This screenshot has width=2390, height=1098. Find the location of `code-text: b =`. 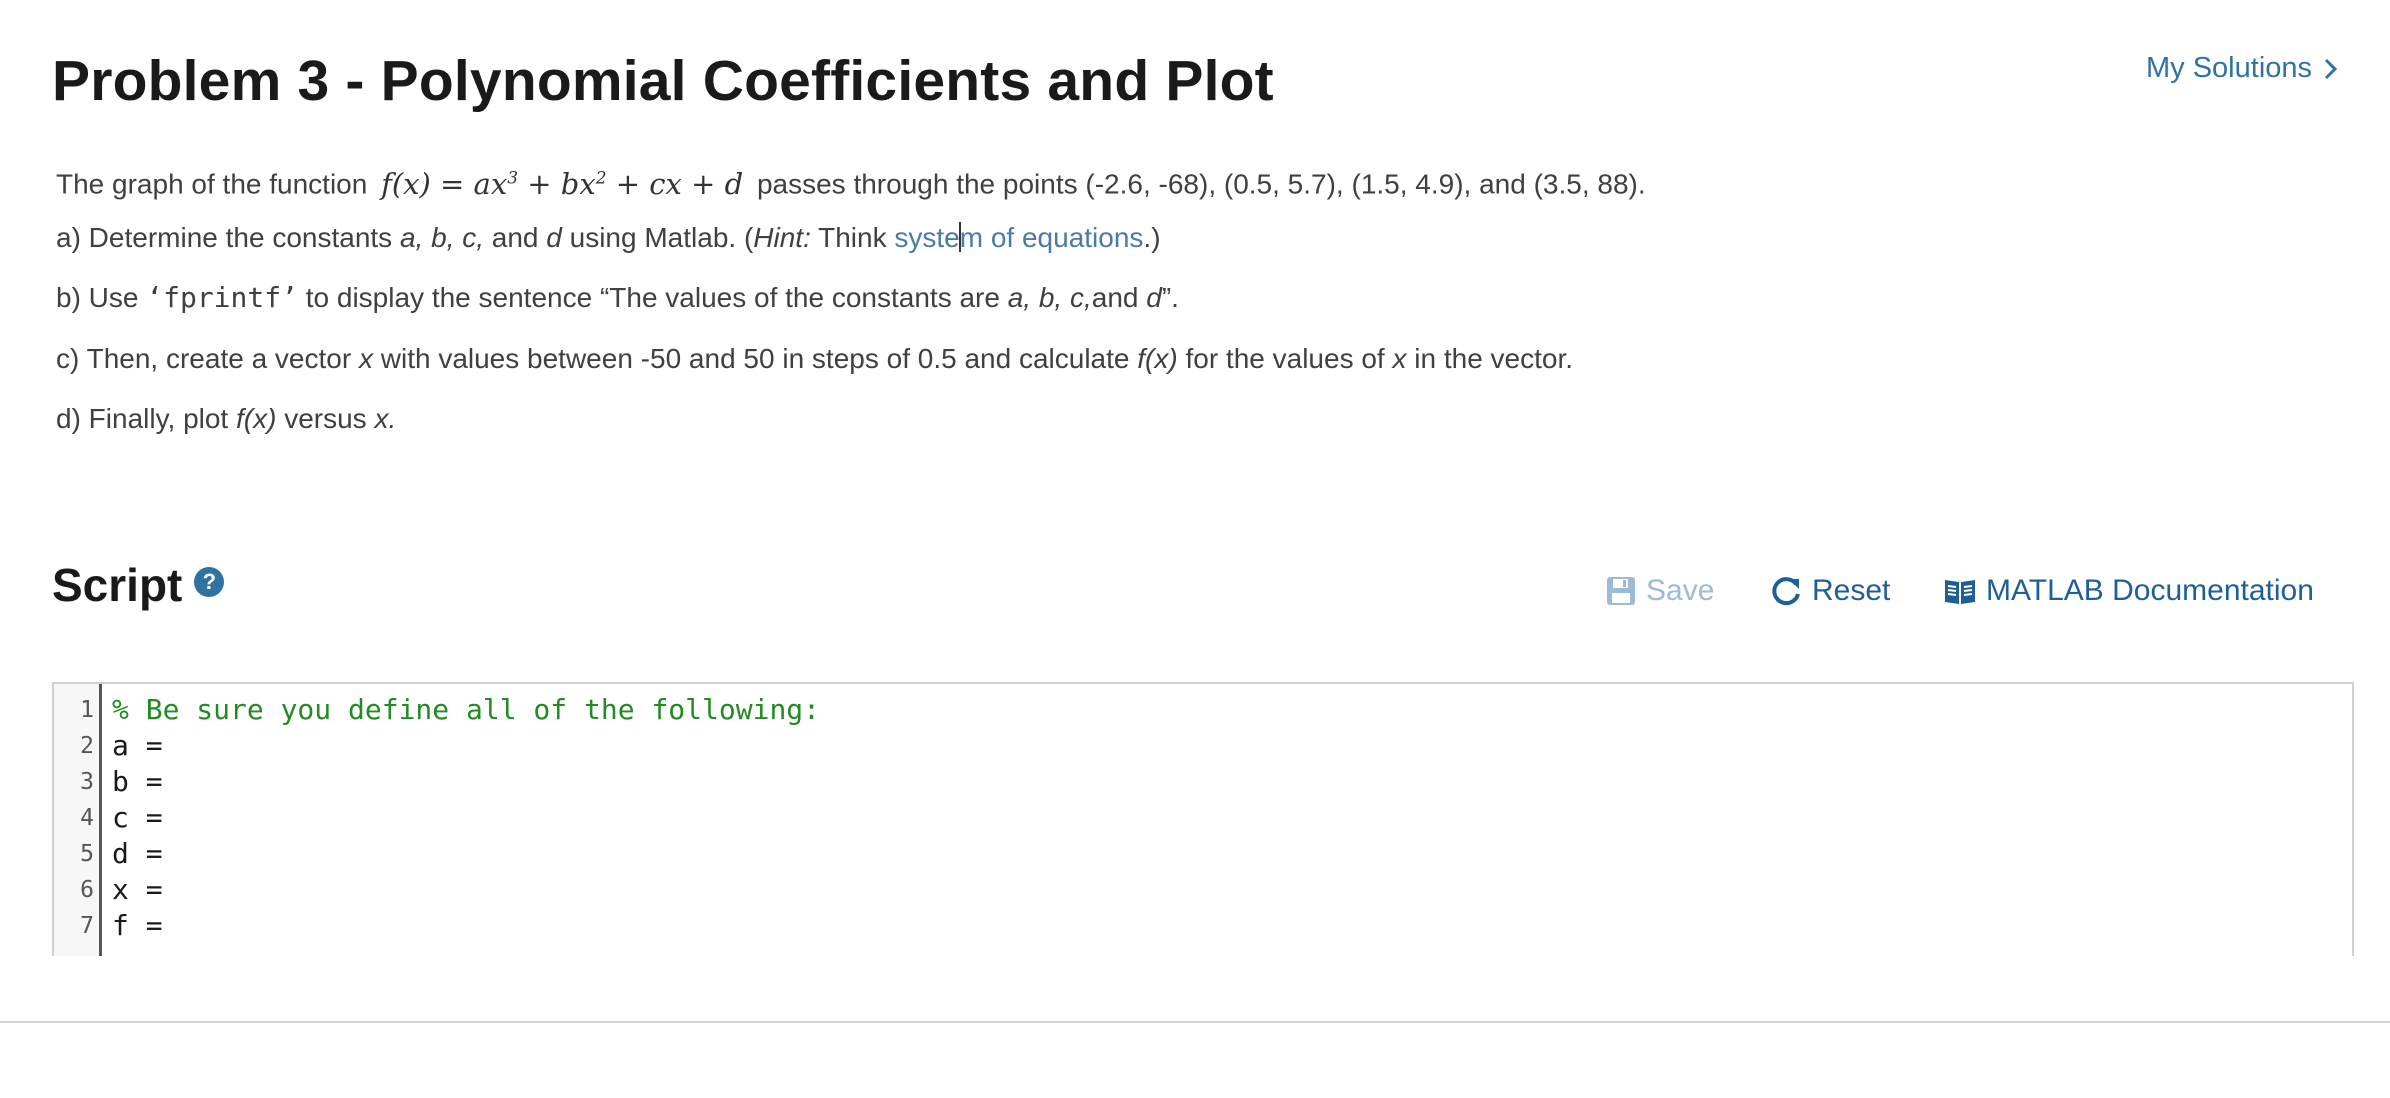

code-text: b = is located at coordinates (137, 781).